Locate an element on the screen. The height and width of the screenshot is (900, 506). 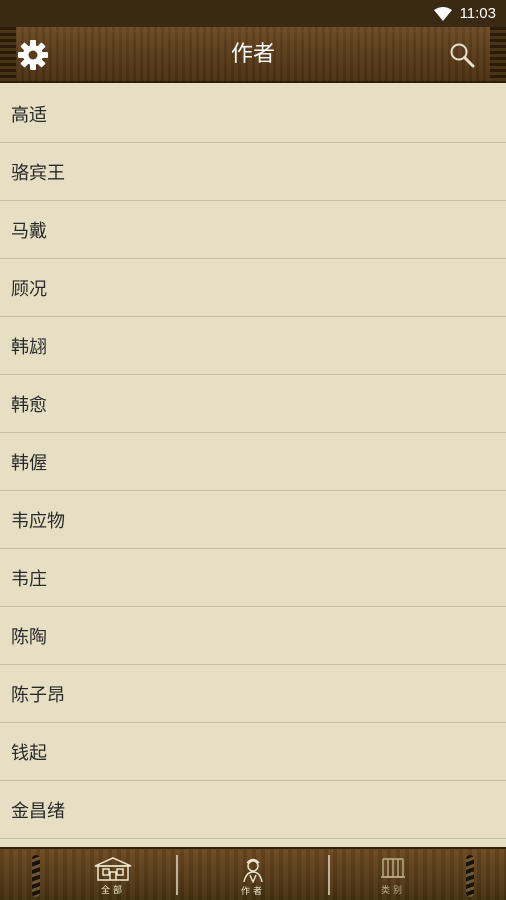
tab-categories: 类别 is located at coordinates (393, 874).